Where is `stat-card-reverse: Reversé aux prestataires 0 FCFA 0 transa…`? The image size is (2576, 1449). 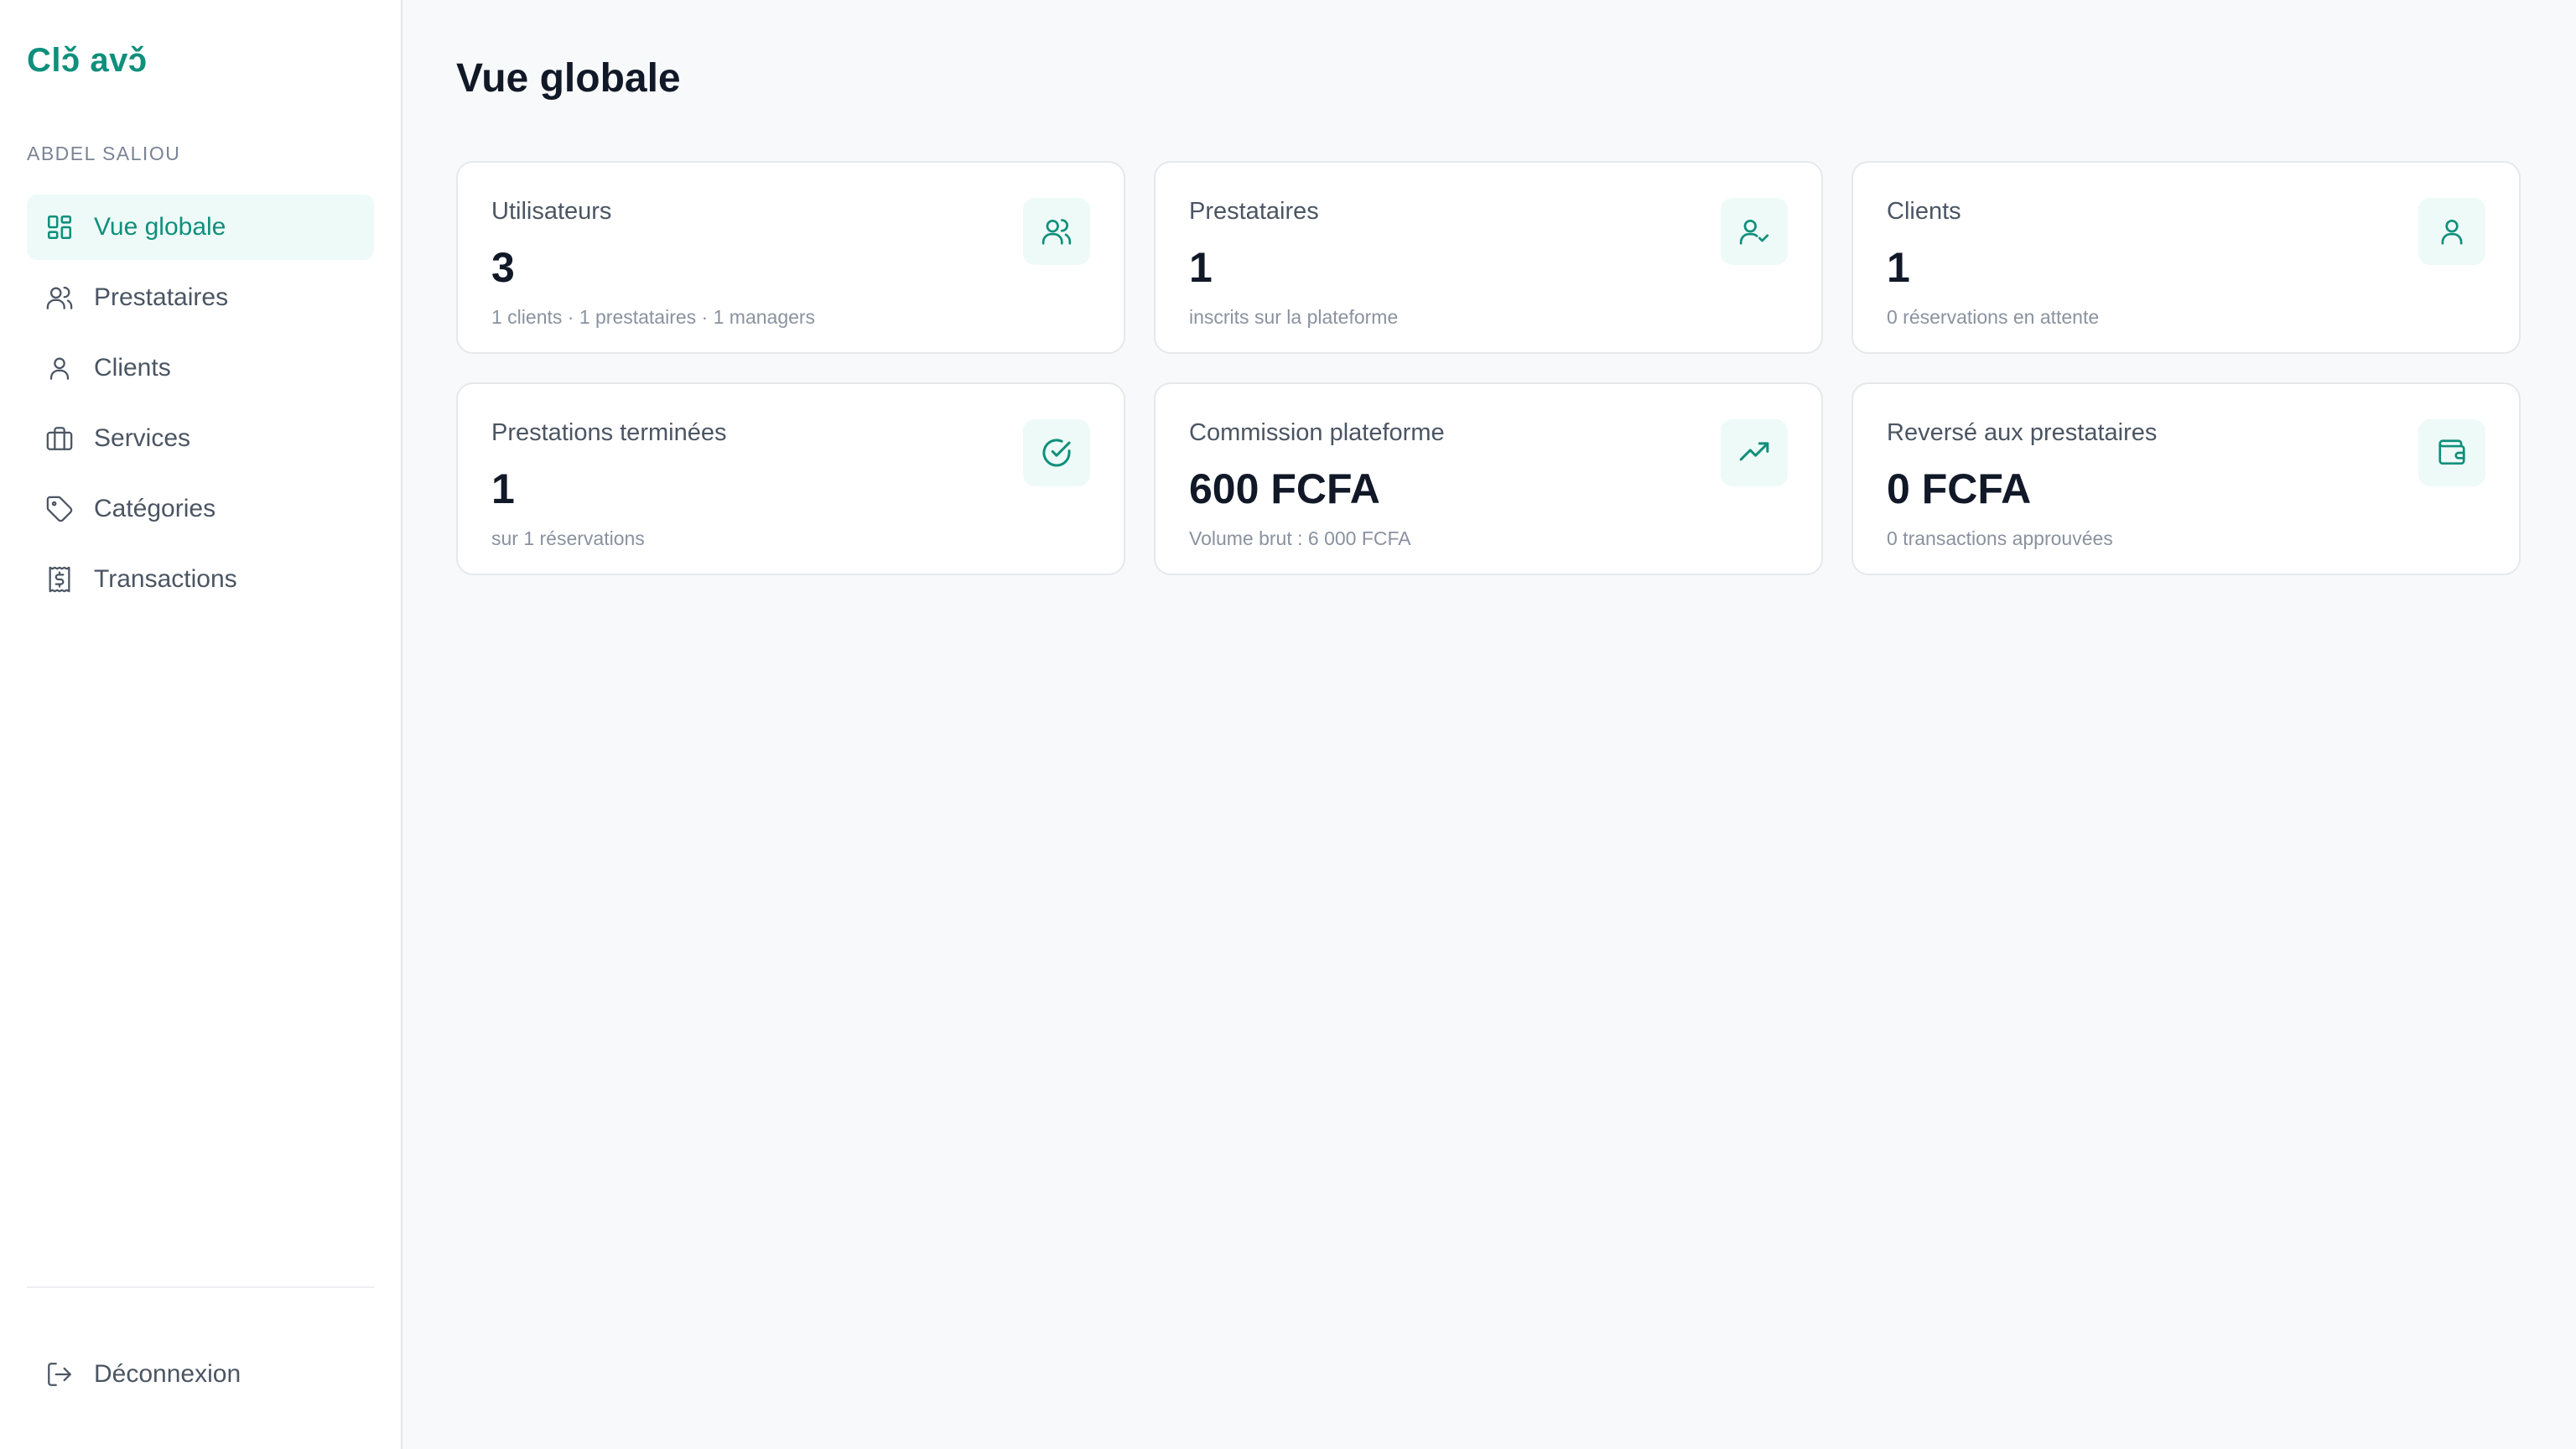 stat-card-reverse: Reversé aux prestataires 0 FCFA 0 transa… is located at coordinates (2186, 478).